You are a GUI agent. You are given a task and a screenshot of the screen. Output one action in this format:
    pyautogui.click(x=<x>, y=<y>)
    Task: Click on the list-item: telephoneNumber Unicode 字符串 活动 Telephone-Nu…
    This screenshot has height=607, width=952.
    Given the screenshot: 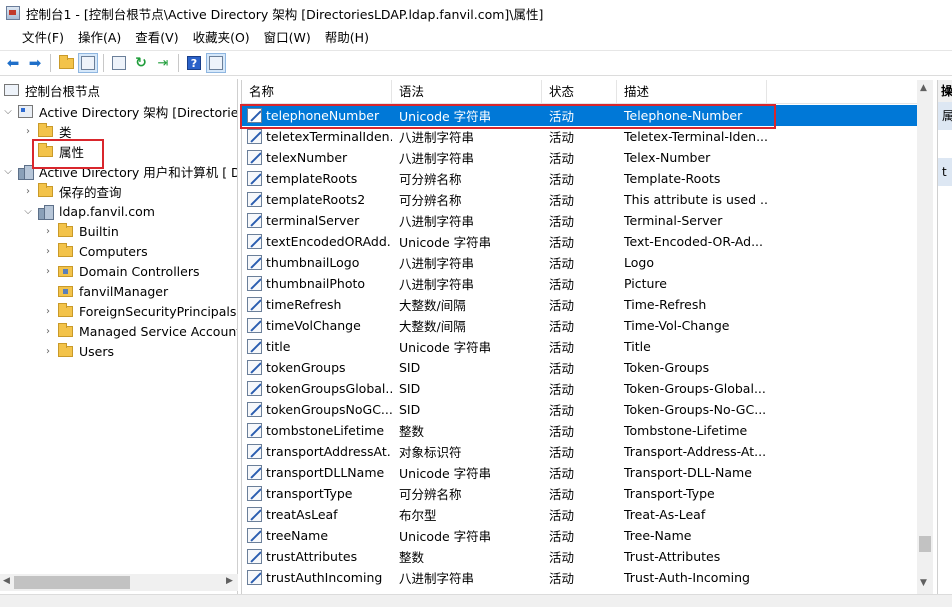 What is the action you would take?
    pyautogui.click(x=580, y=115)
    